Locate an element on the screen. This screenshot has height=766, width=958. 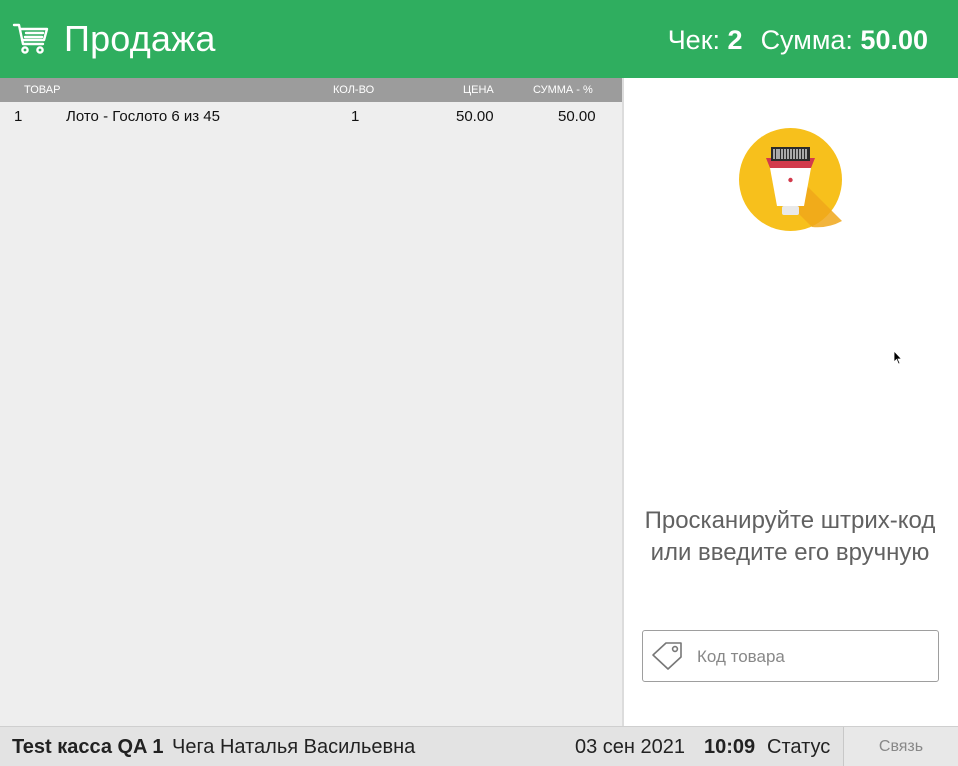
check-number: 2 is located at coordinates (735, 40).